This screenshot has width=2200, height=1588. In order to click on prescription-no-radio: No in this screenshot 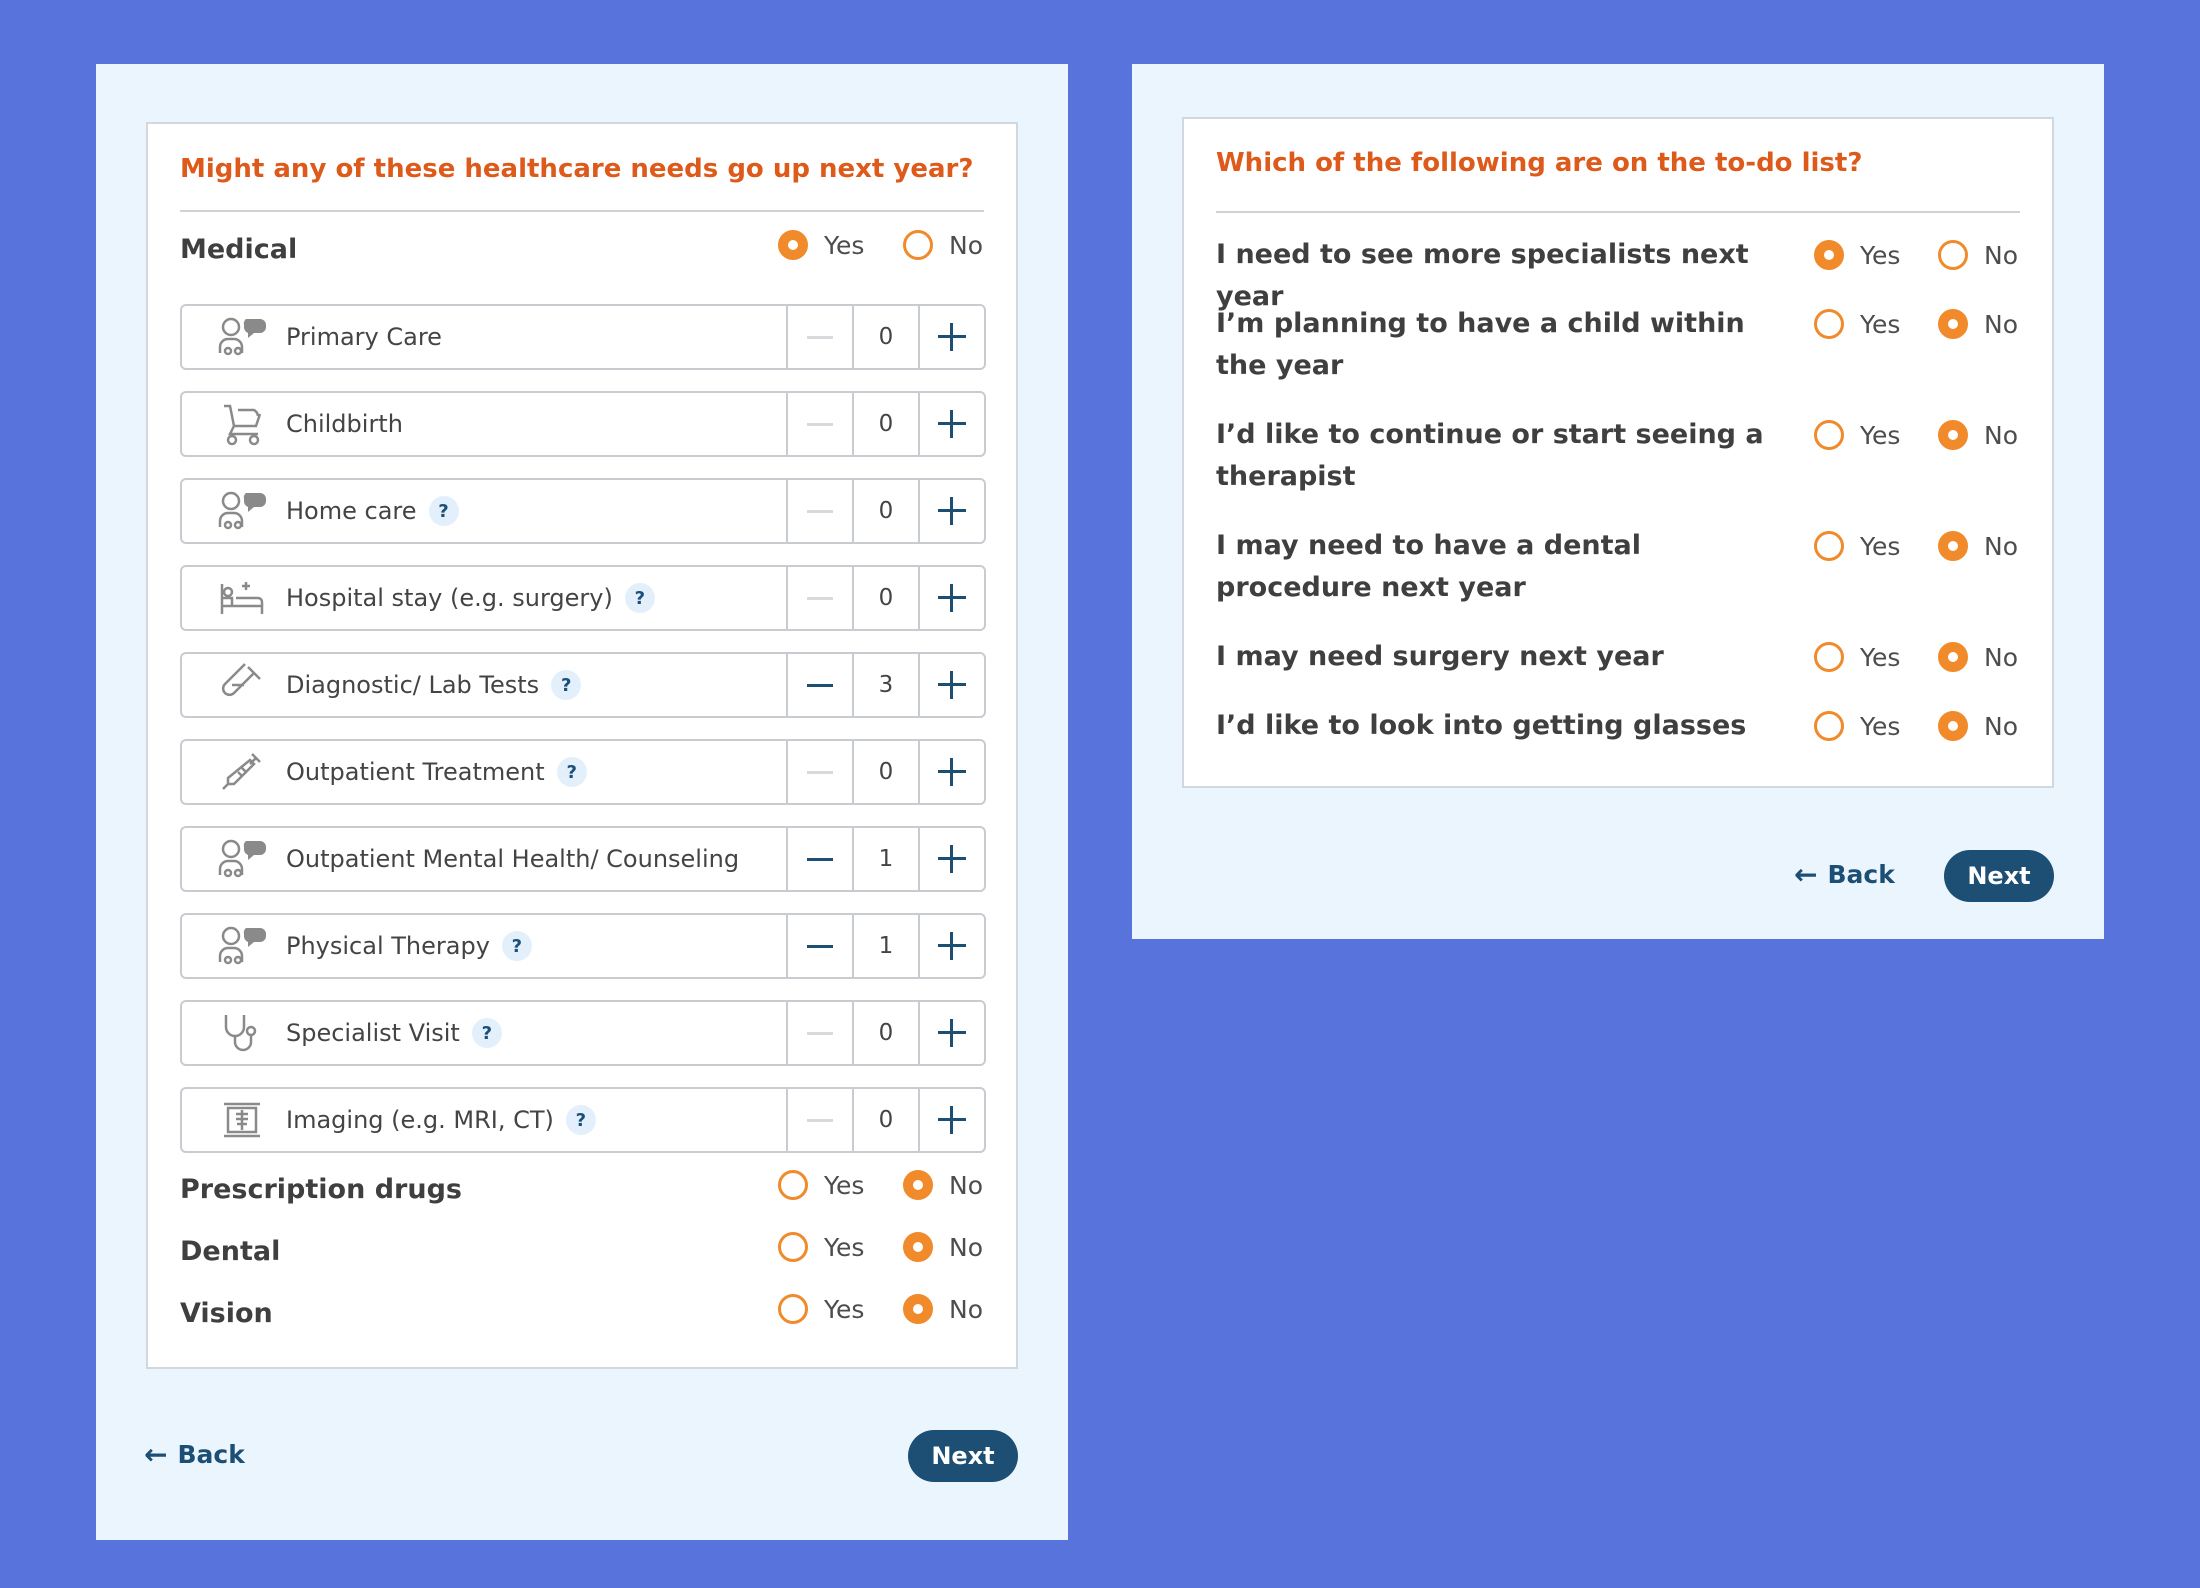, I will do `click(943, 1185)`.